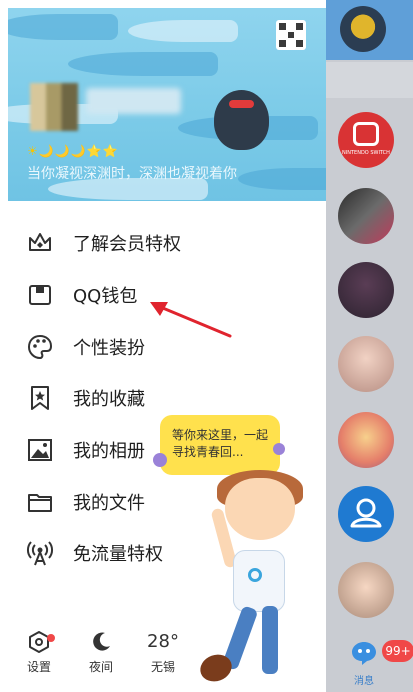  What do you see at coordinates (397, 651) in the screenshot?
I see `unread-badge: 99+` at bounding box center [397, 651].